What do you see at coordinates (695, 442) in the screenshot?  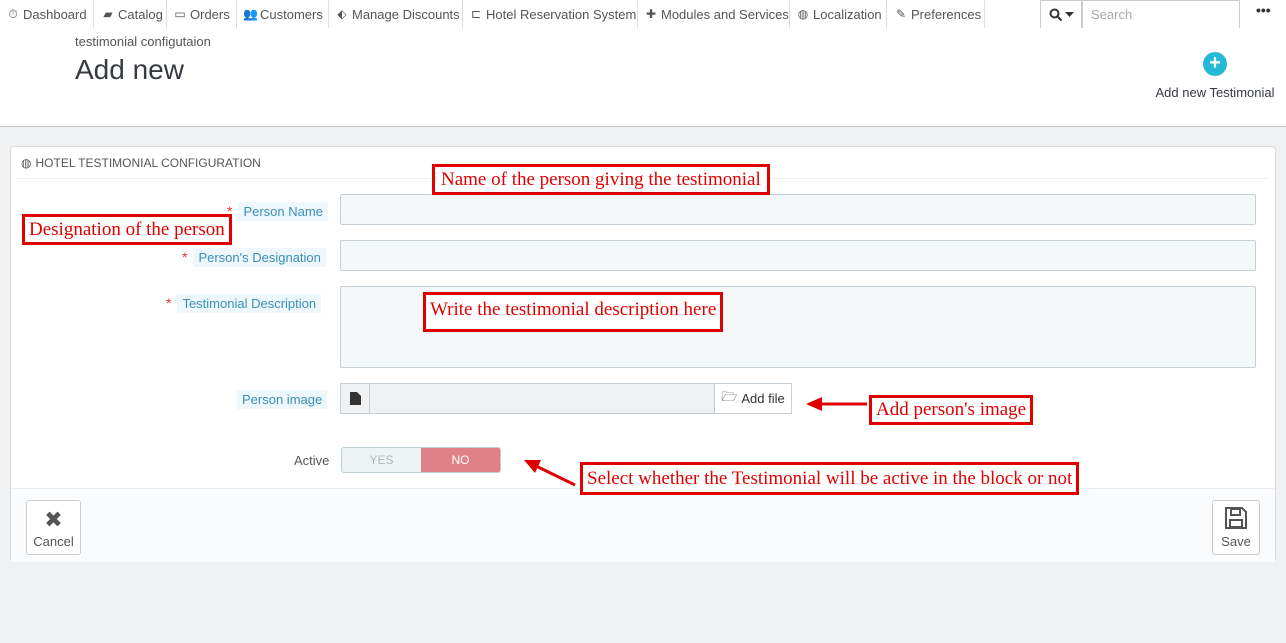 I see `annotation-arrows` at bounding box center [695, 442].